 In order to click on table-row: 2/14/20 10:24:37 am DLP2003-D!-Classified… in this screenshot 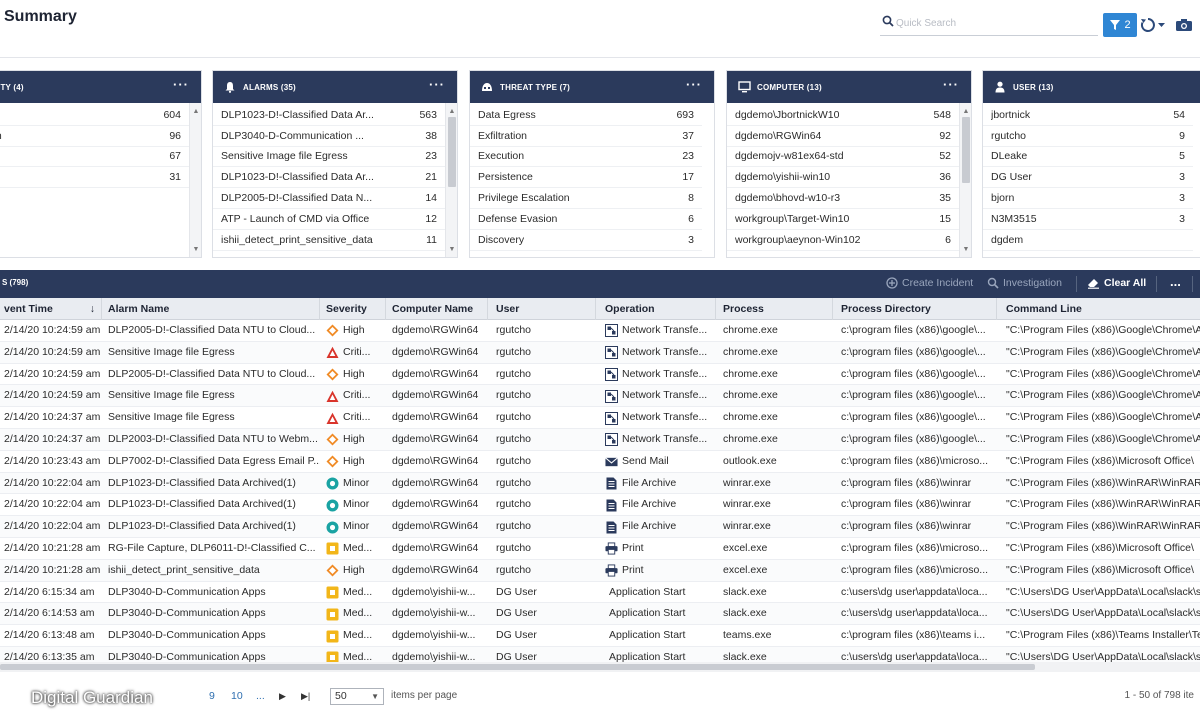, I will do `click(600, 440)`.